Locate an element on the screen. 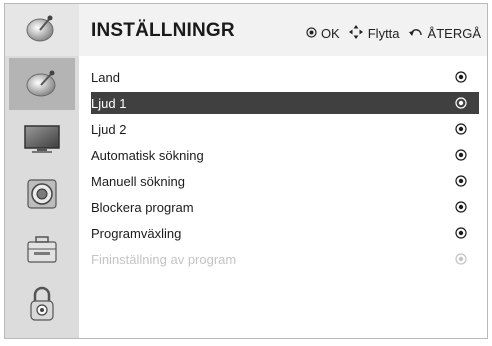 Image resolution: width=492 pixels, height=346 pixels. menu-item-fine-tuning: Fininställning av program is located at coordinates (285, 259).